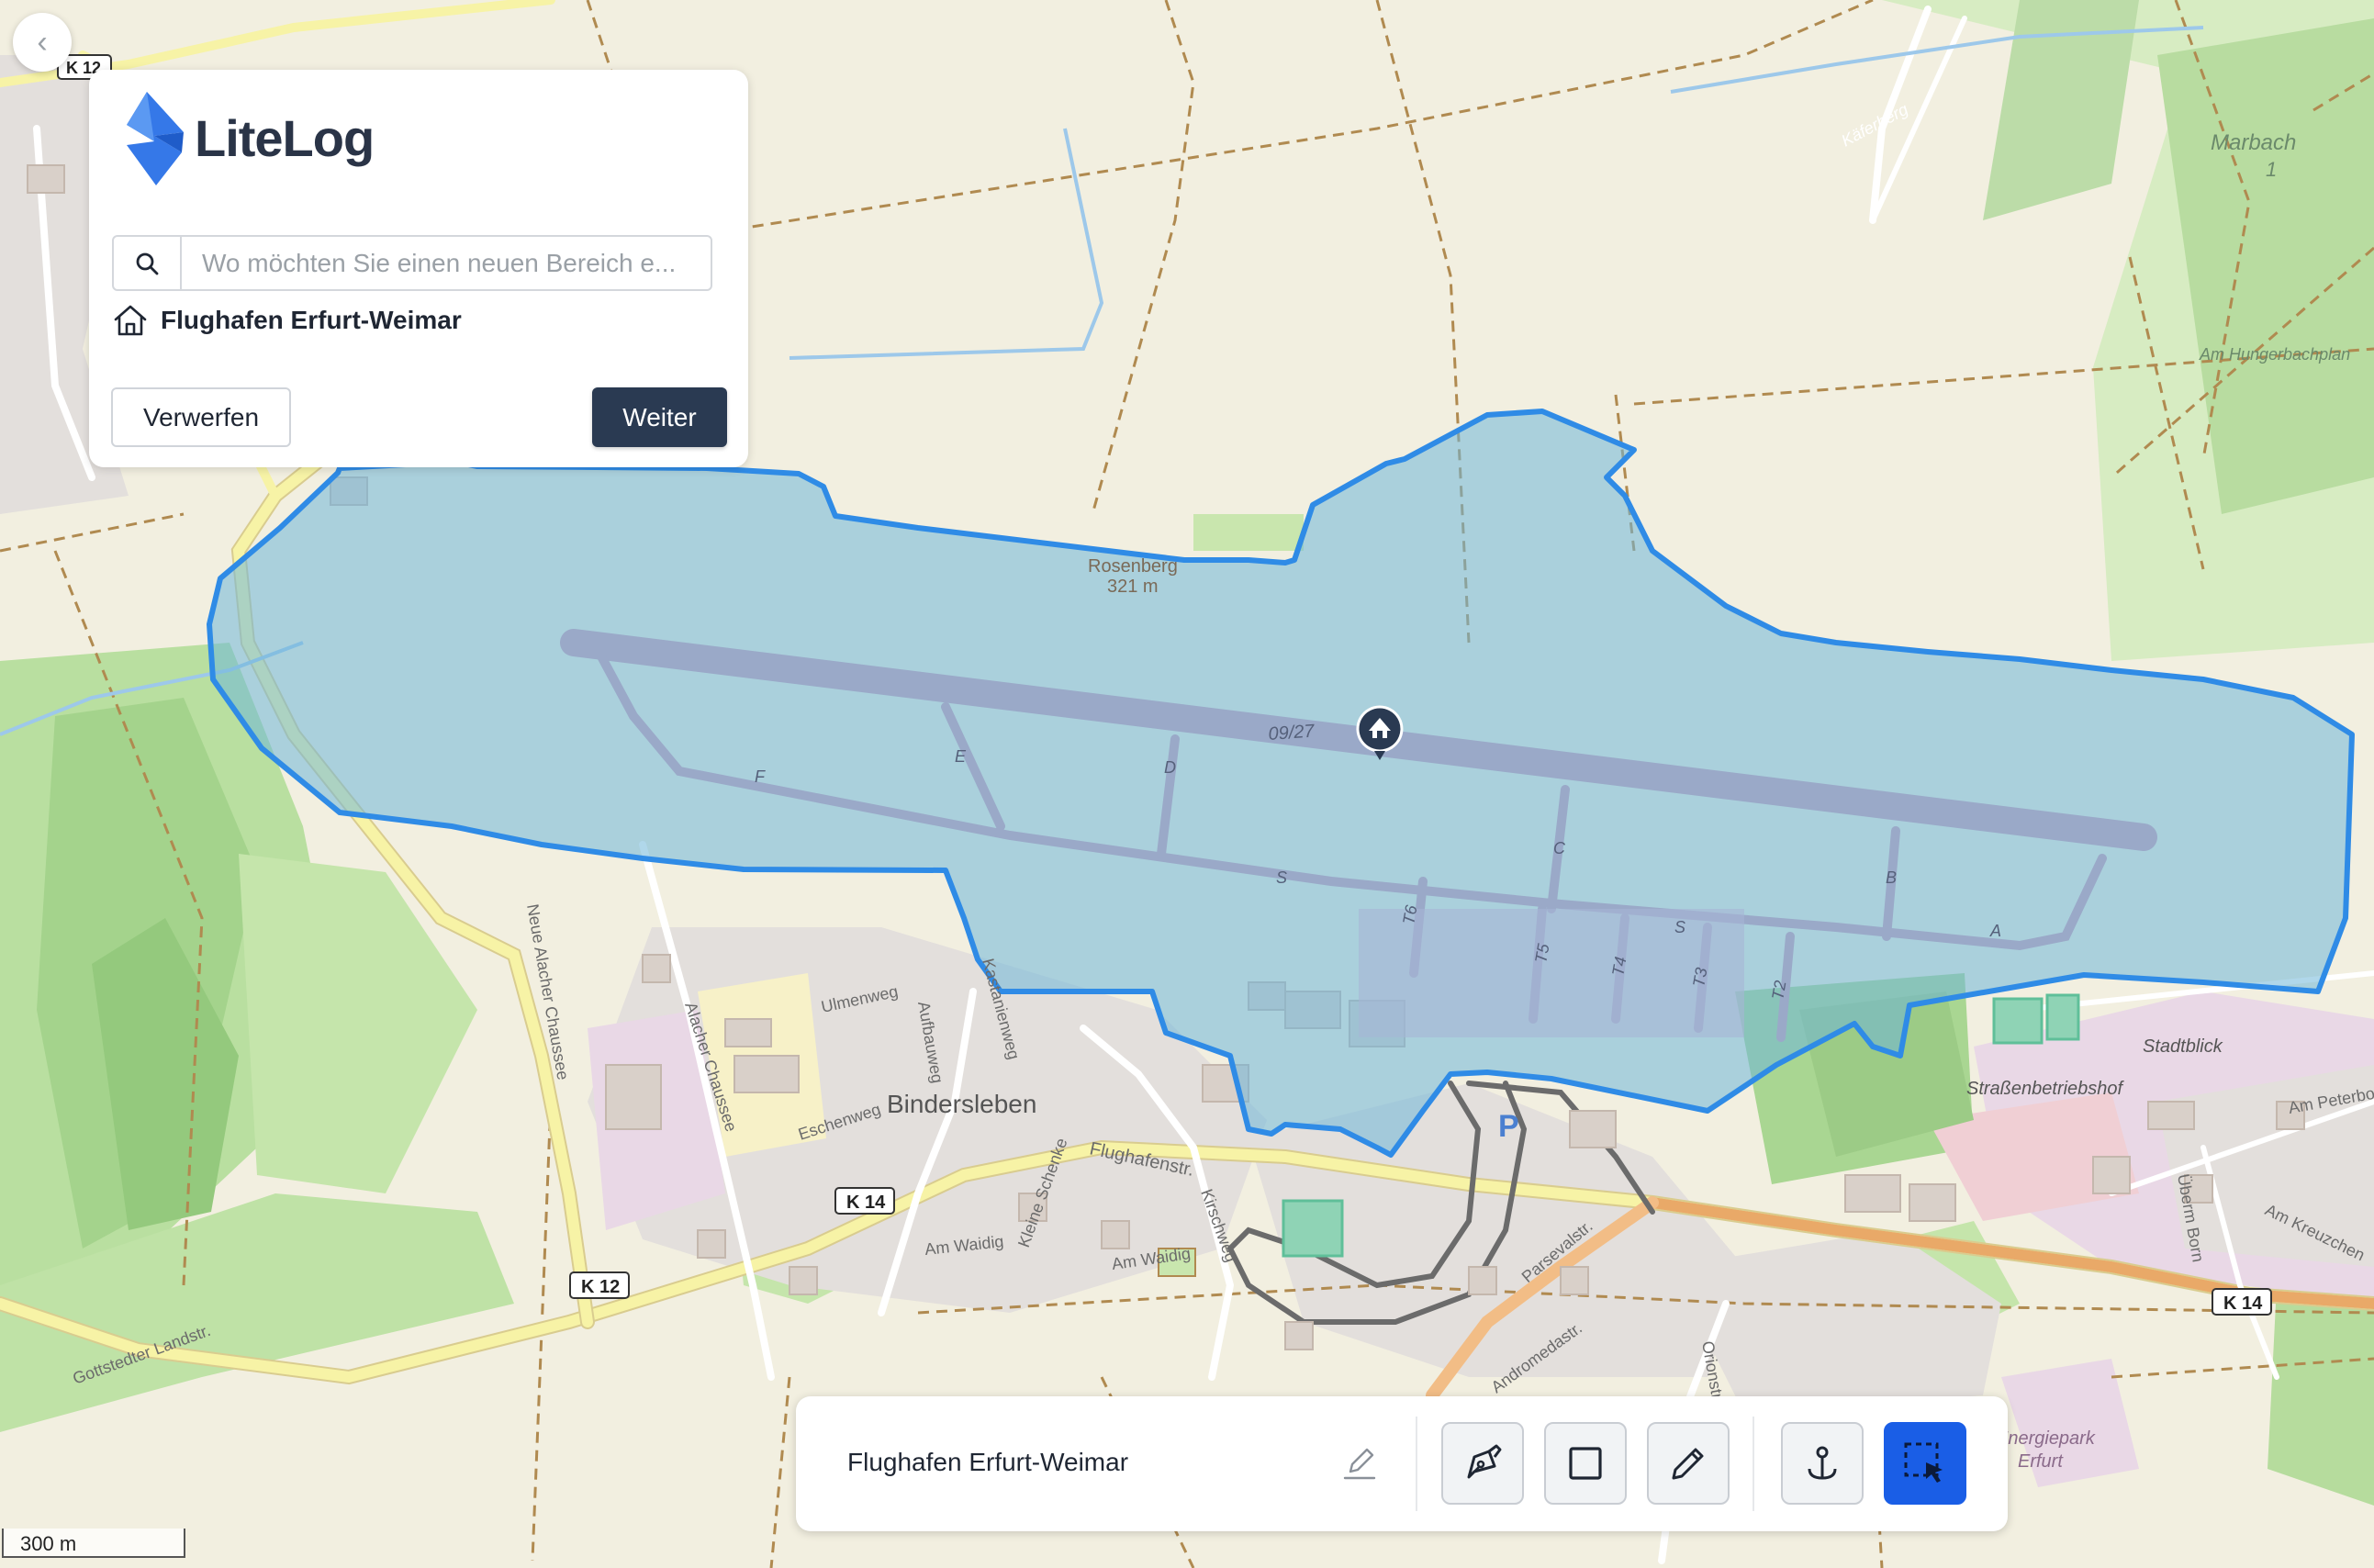 The height and width of the screenshot is (1568, 2374). I want to click on taxiway-s-2-label: S, so click(1679, 927).